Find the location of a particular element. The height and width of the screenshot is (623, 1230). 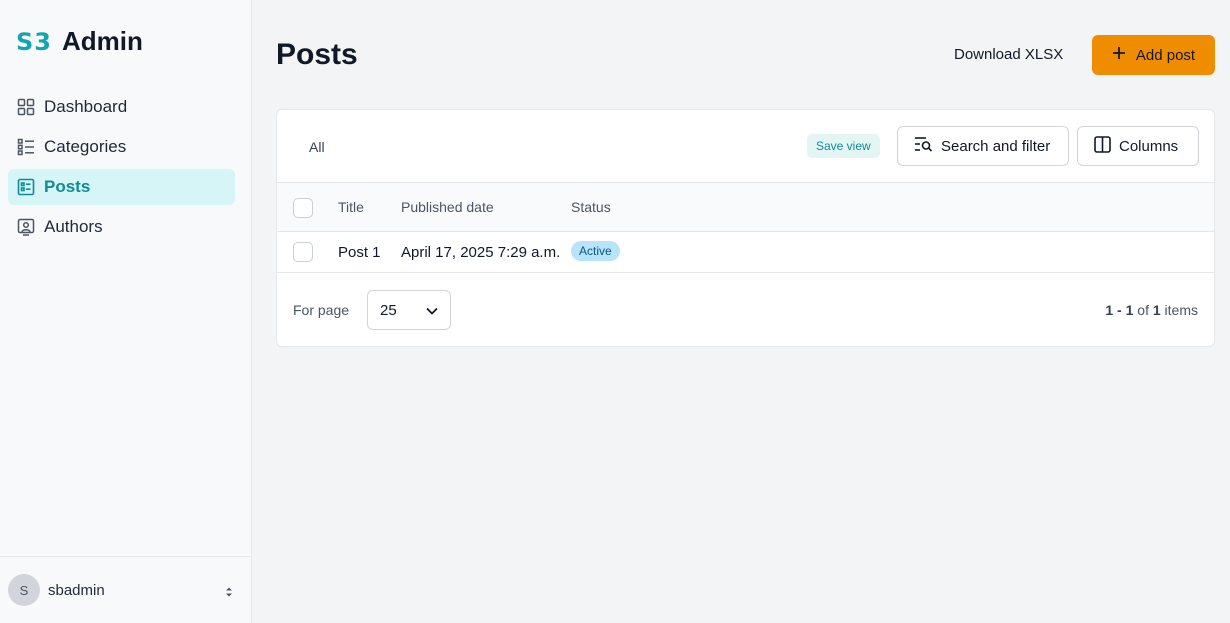

tab-all: All is located at coordinates (317, 147).